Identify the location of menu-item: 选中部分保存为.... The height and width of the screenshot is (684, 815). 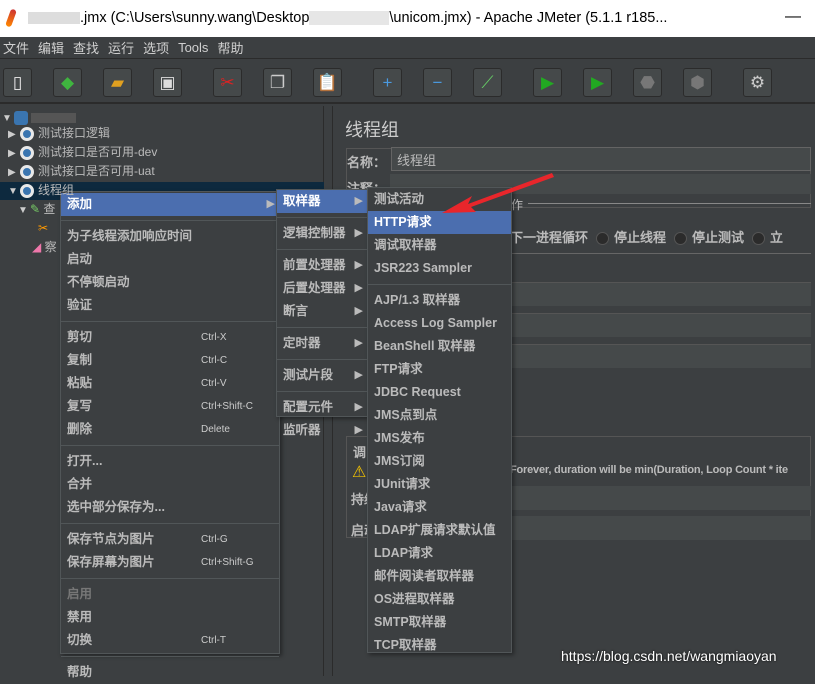
(170, 507).